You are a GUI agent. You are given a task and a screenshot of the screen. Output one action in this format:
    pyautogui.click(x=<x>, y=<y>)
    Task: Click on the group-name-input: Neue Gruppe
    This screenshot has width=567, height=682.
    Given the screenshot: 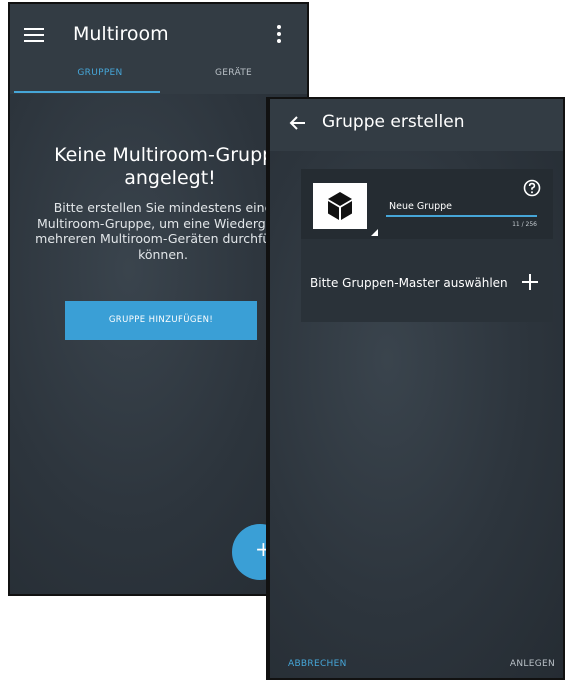 What is the action you would take?
    pyautogui.click(x=461, y=206)
    